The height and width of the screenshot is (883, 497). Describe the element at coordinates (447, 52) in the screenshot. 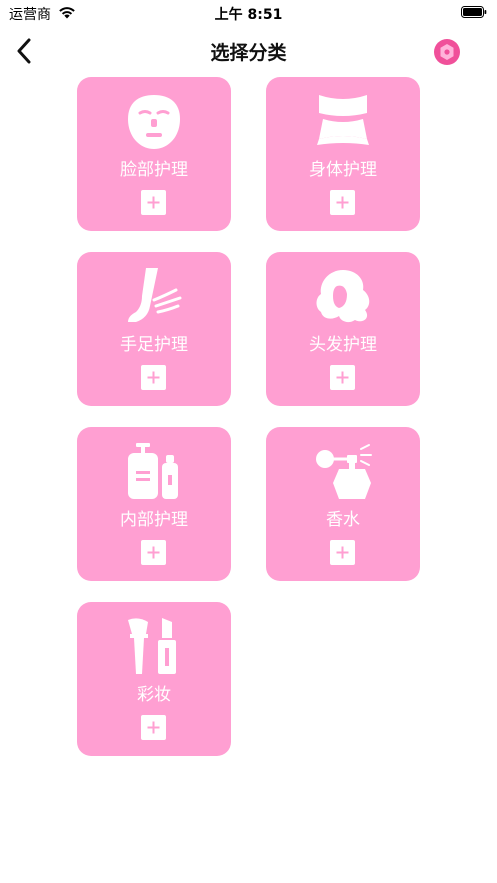

I see `hexagon-badge-icon` at that location.